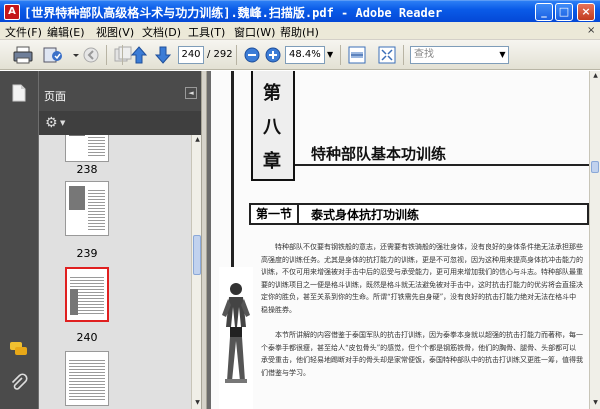 The width and height of the screenshot is (600, 409). I want to click on print-icon, so click(23, 55).